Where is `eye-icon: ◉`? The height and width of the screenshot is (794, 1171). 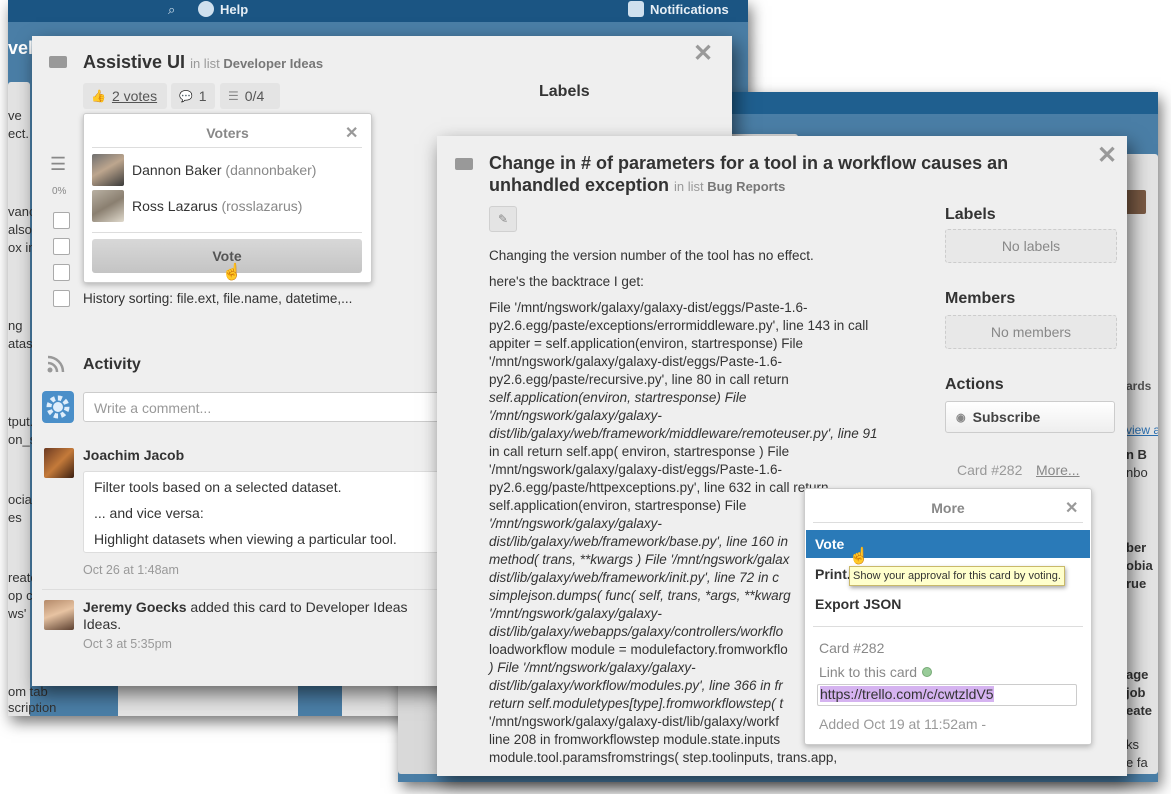 eye-icon: ◉ is located at coordinates (961, 417).